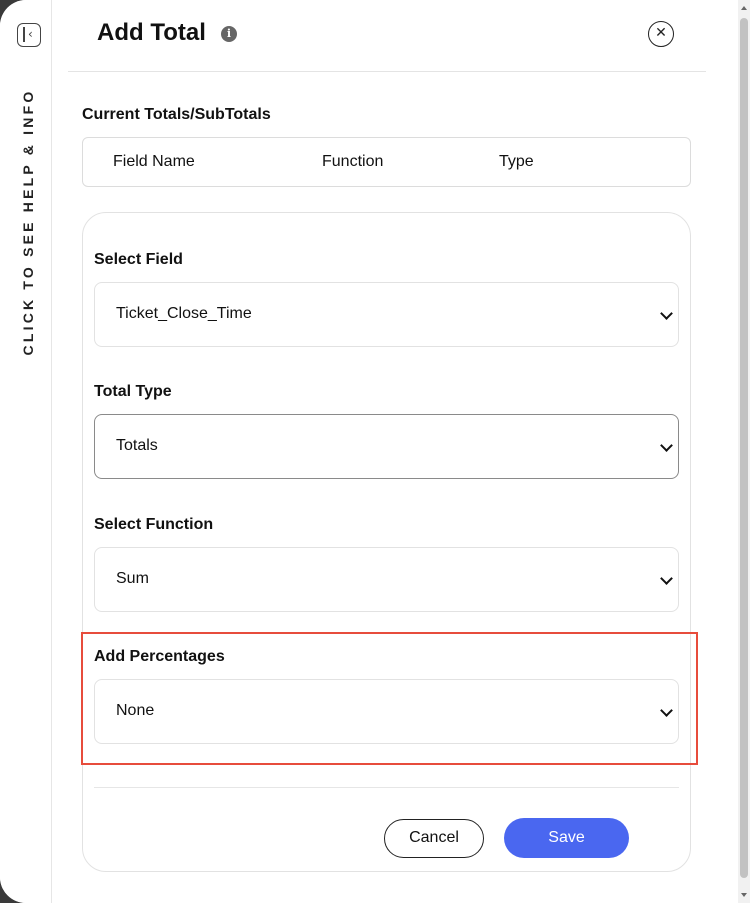  What do you see at coordinates (386, 711) in the screenshot?
I see `add-percentages-dropdown: None` at bounding box center [386, 711].